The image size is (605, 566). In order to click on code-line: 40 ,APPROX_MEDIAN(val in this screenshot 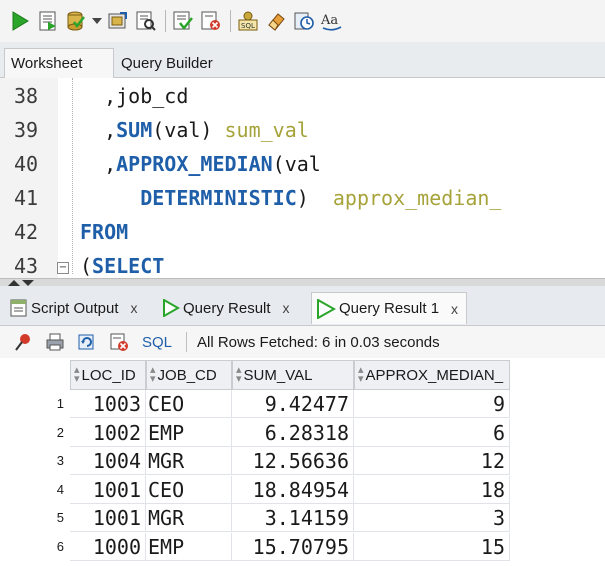, I will do `click(302, 164)`.